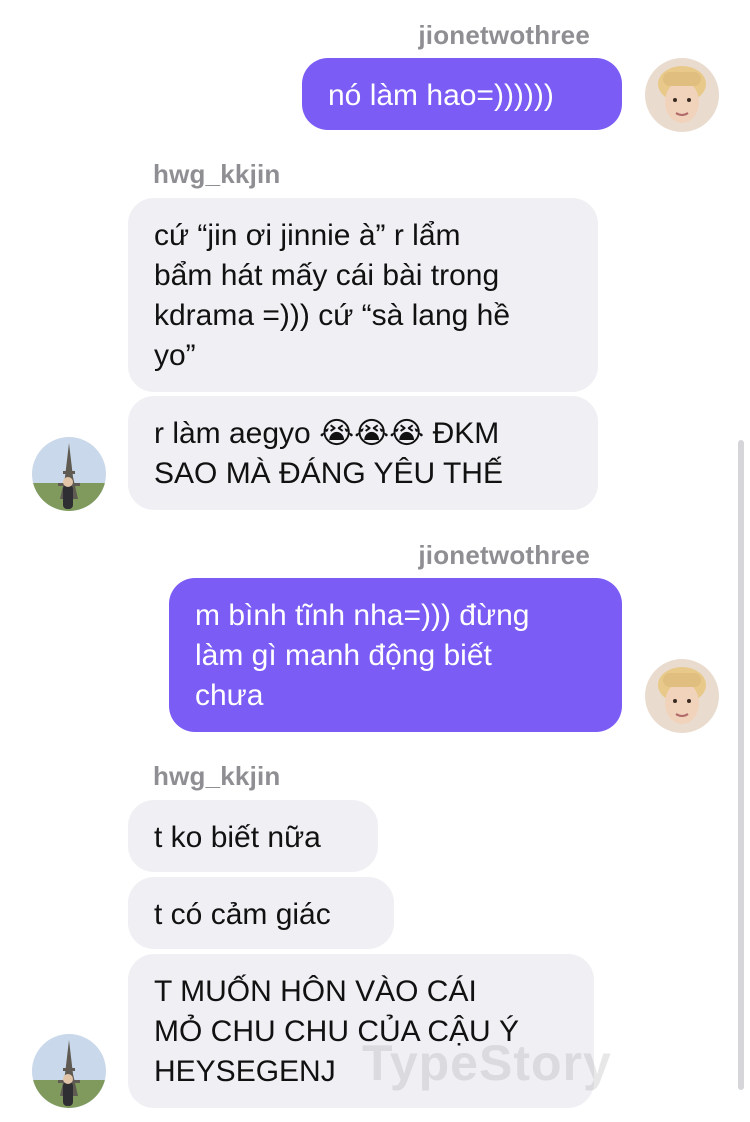  Describe the element at coordinates (741, 765) in the screenshot. I see `scrollbar` at that location.